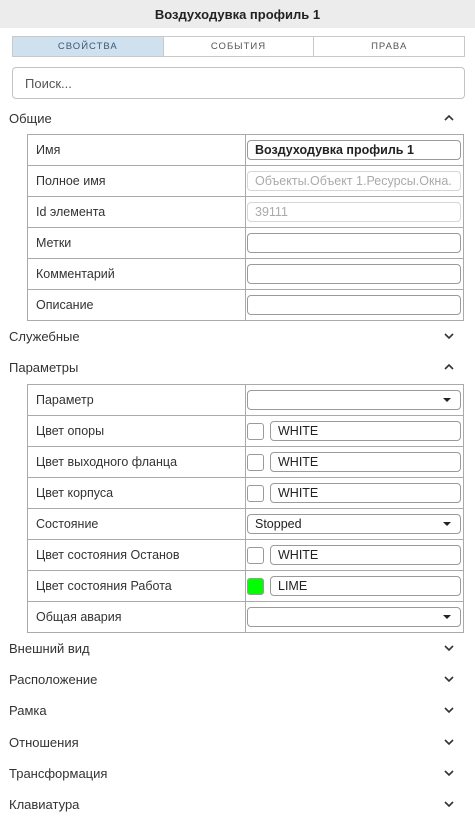 This screenshot has width=475, height=824. I want to click on section-frame-header: Рамка, so click(237, 710).